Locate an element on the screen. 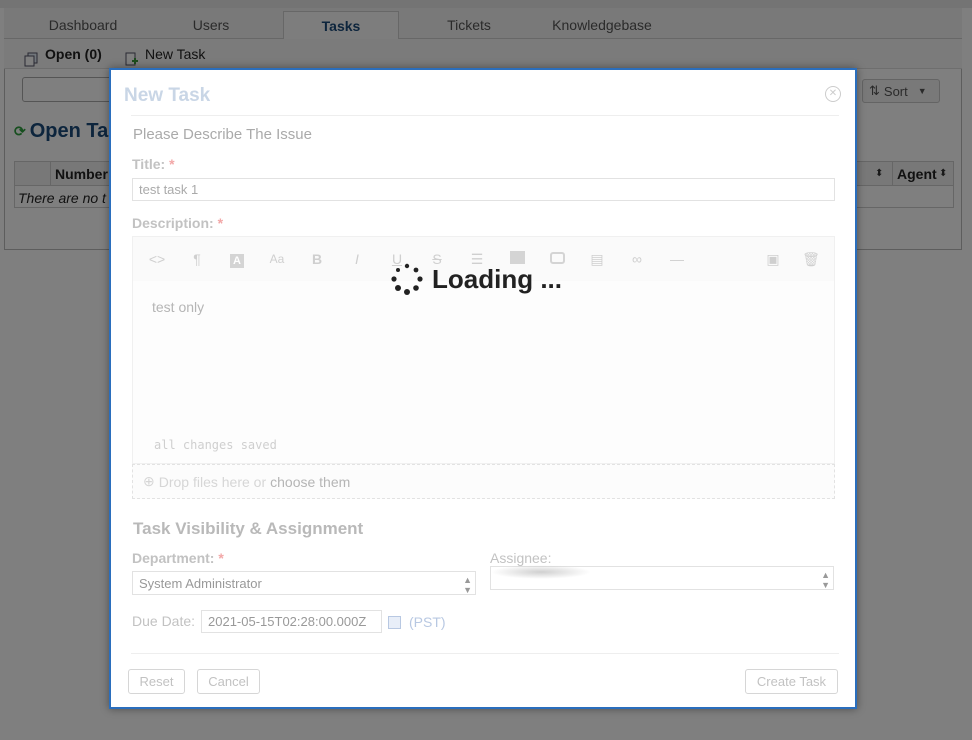 Image resolution: width=972 pixels, height=740 pixels. description-label-text: Description: is located at coordinates (173, 223).